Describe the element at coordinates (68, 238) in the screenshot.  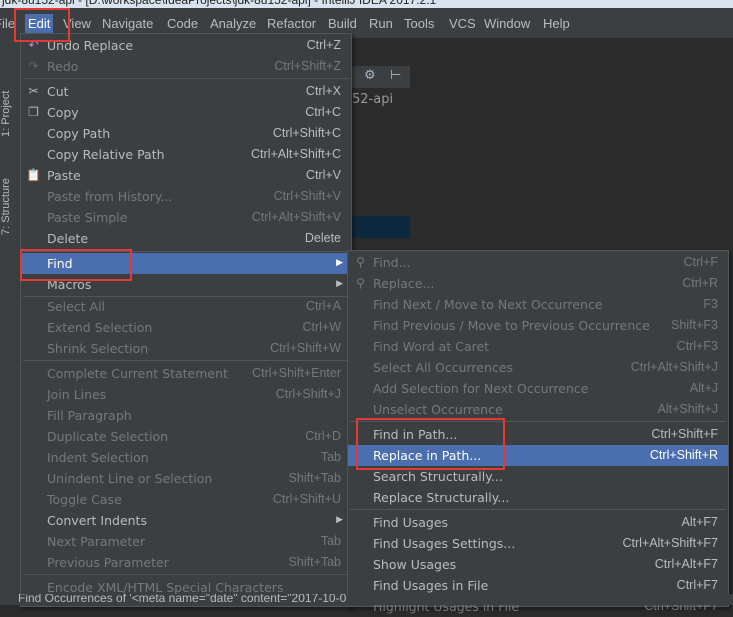
I see `menu-item-label: Delete` at that location.